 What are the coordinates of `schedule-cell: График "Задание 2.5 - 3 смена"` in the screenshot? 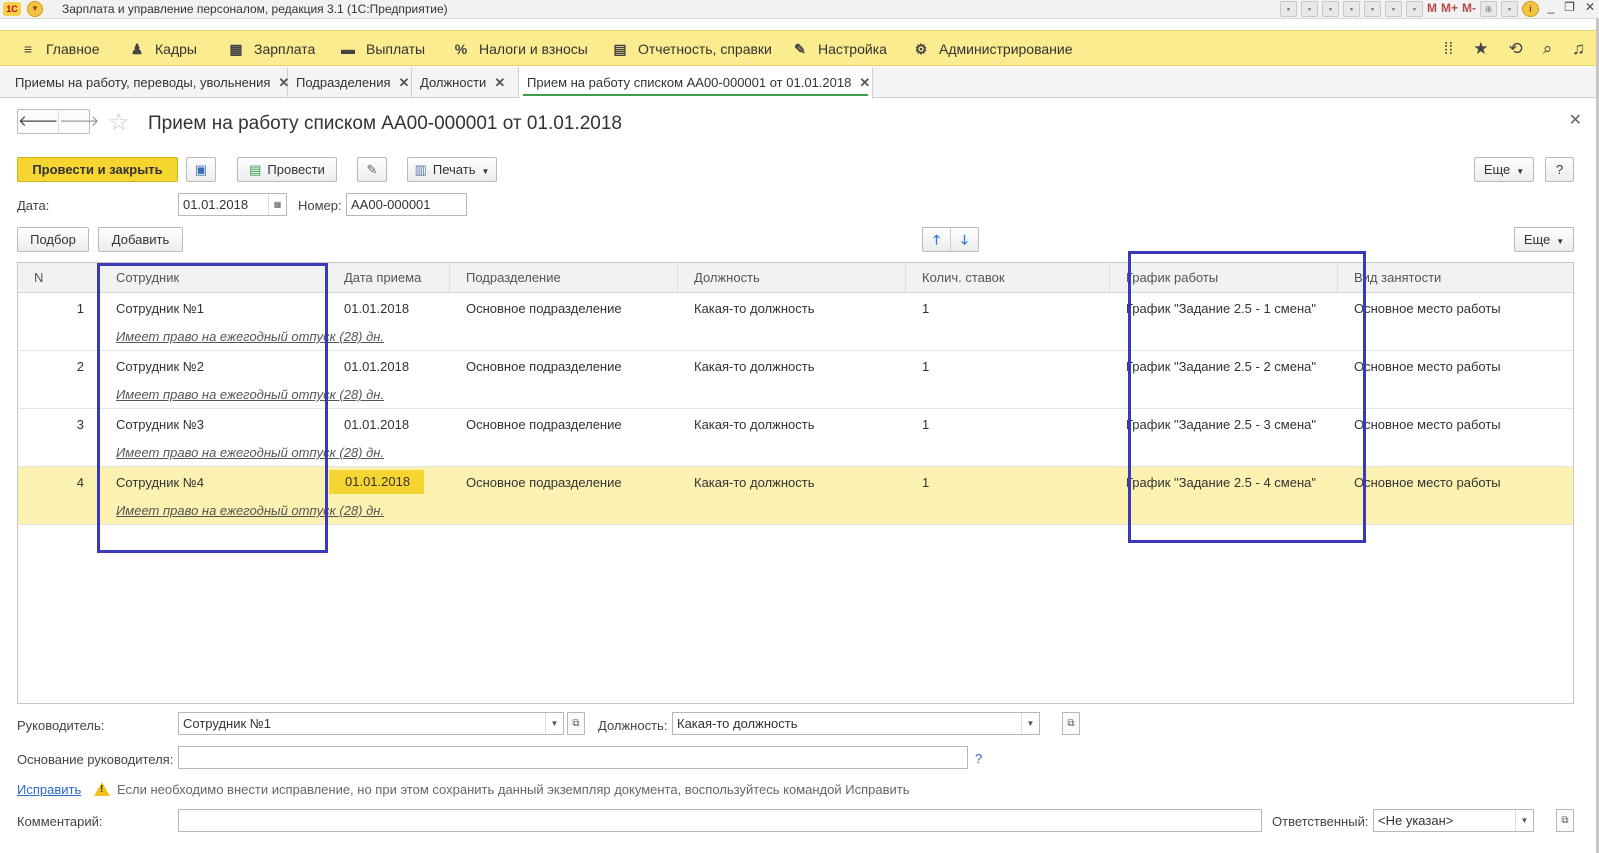 It's located at (1221, 424).